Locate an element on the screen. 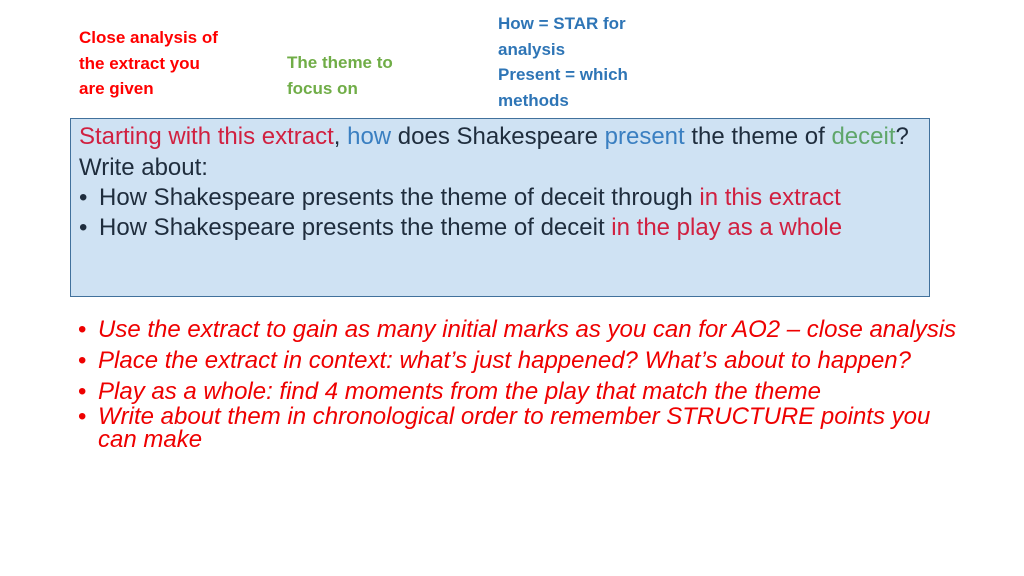 The width and height of the screenshot is (1024, 576). method-annotation-line: analysis is located at coordinates (532, 49).